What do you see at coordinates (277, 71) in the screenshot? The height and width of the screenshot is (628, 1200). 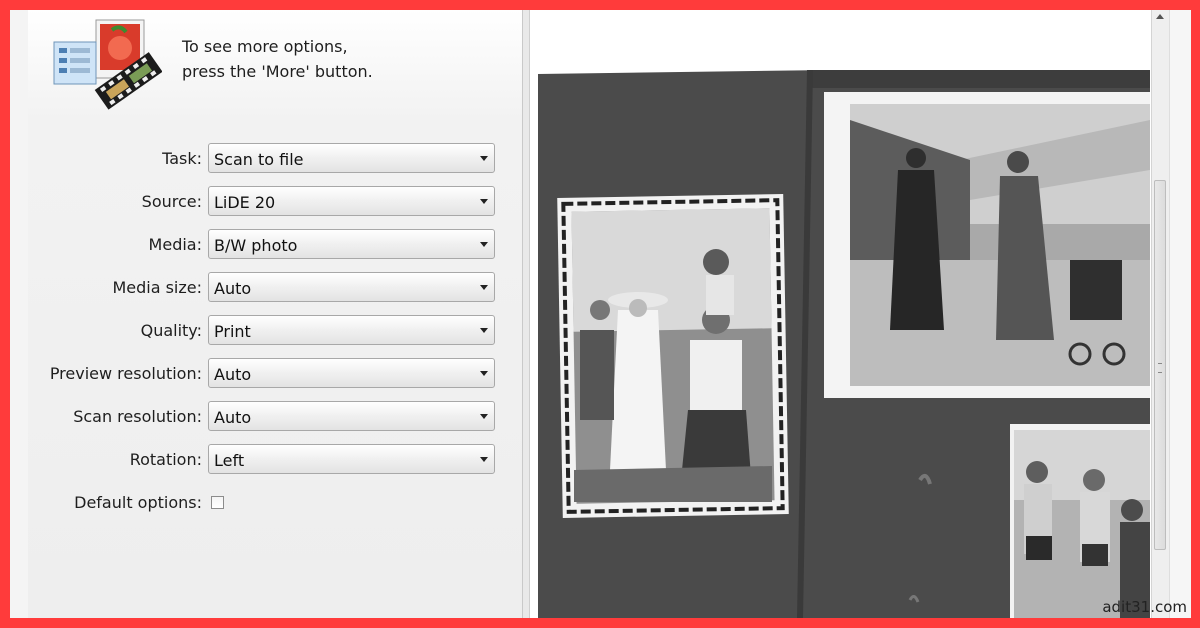 I see `hint-line-2: press the 'More' button.` at bounding box center [277, 71].